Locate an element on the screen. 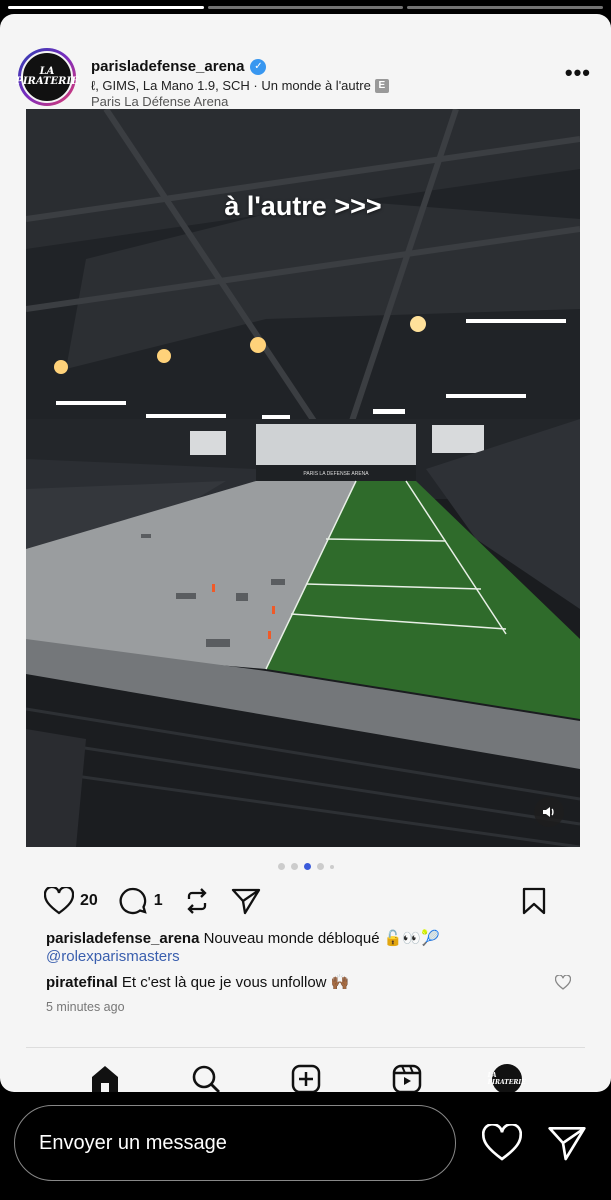  carousel-indicator is located at coordinates (305, 866).